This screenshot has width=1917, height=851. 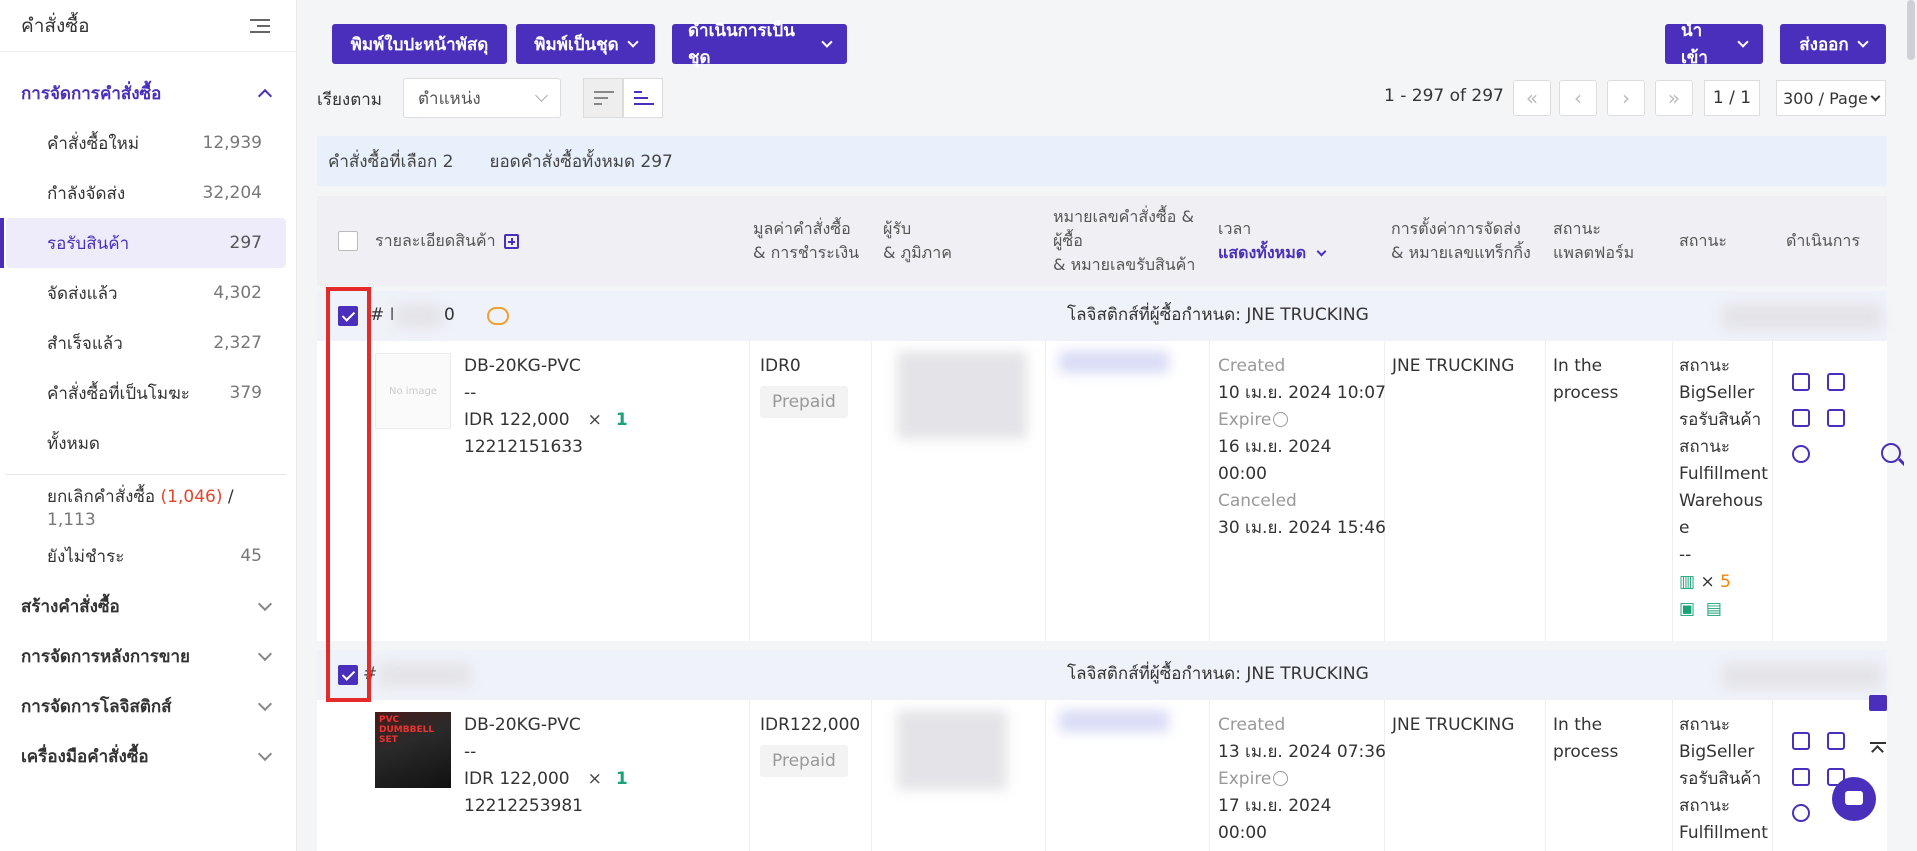 I want to click on collapse-sidebar-icon, so click(x=260, y=26).